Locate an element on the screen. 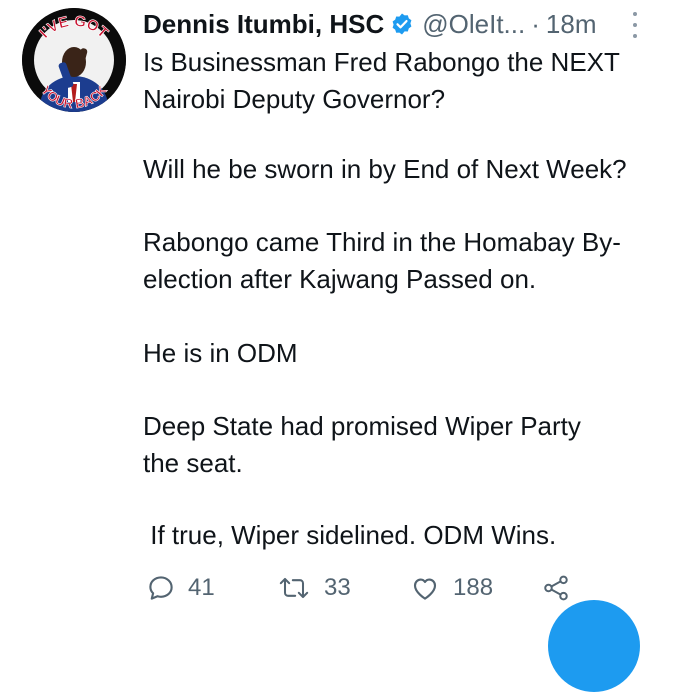  share-icon is located at coordinates (556, 588).